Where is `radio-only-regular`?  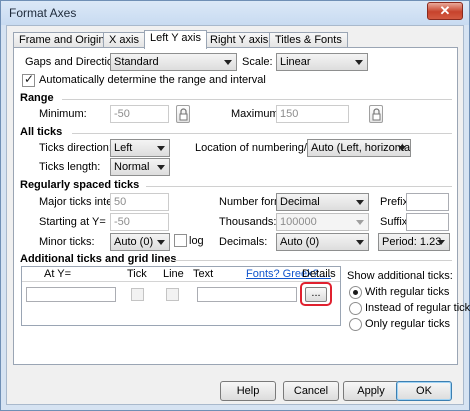
radio-only-regular is located at coordinates (355, 324).